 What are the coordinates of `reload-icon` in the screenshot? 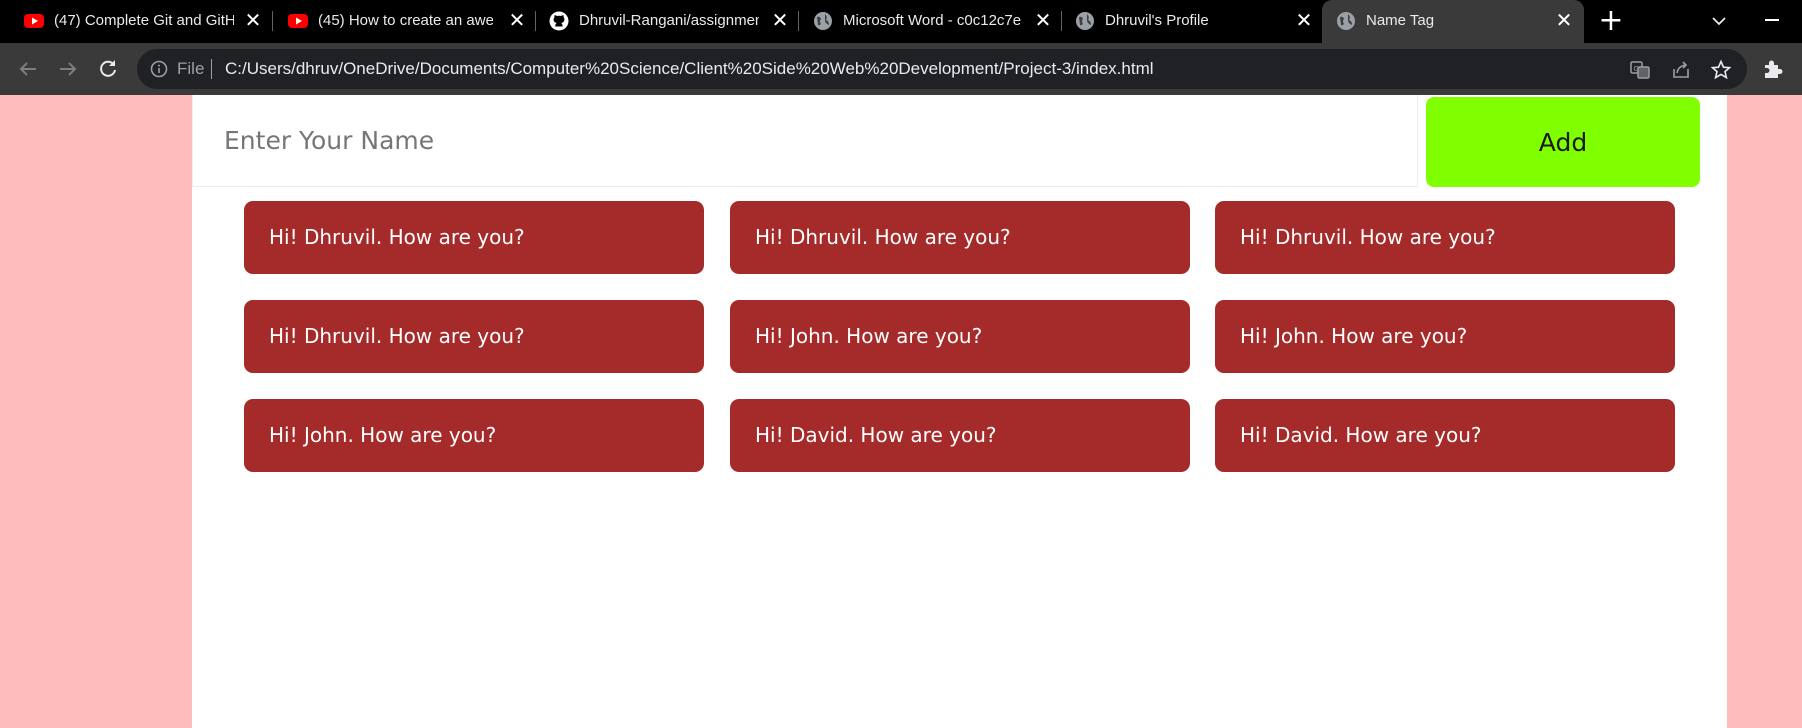 It's located at (108, 69).